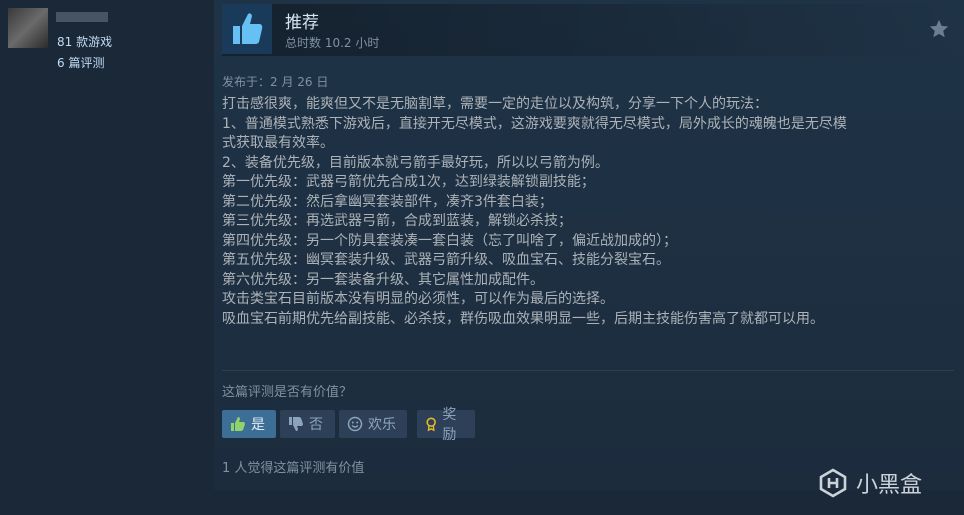  I want to click on reviewer-avatar, so click(28, 28).